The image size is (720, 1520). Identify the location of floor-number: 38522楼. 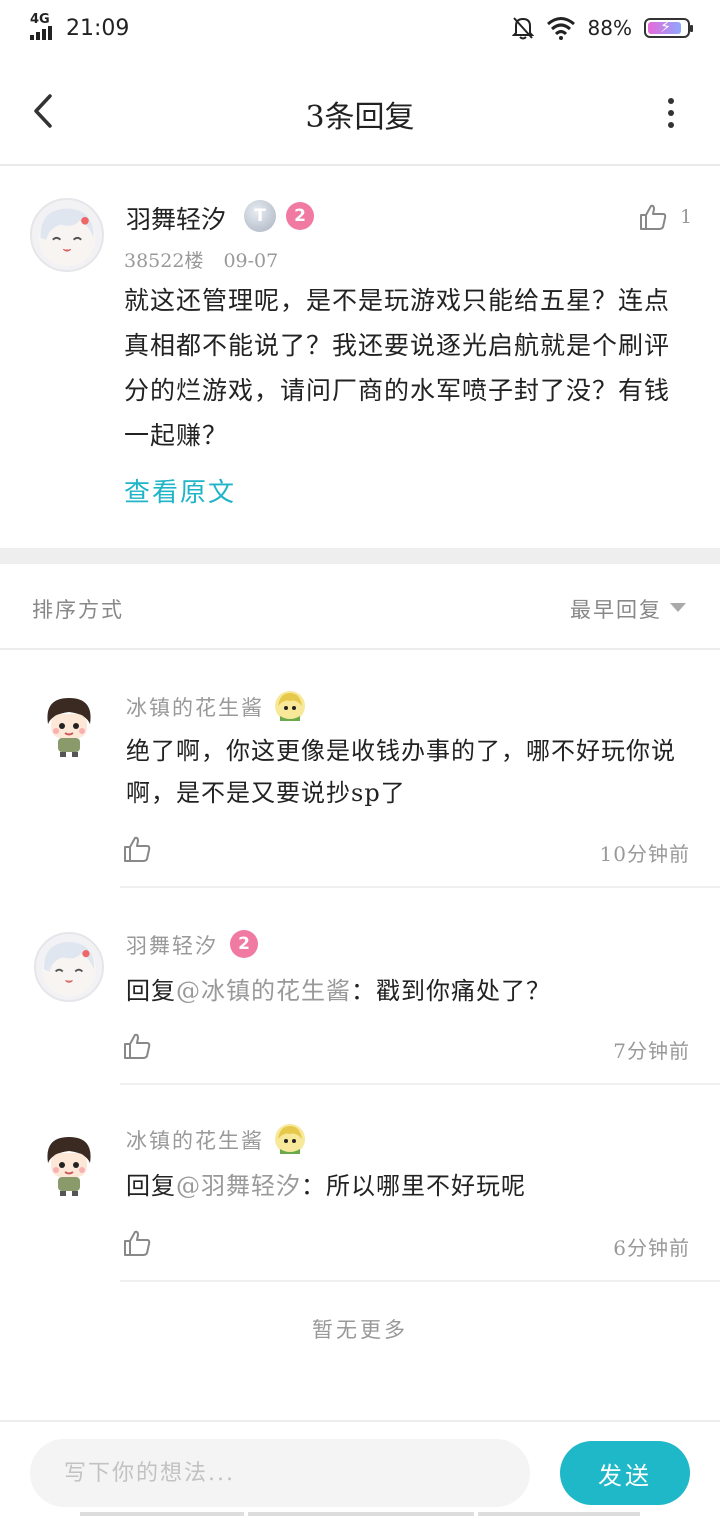
(164, 261).